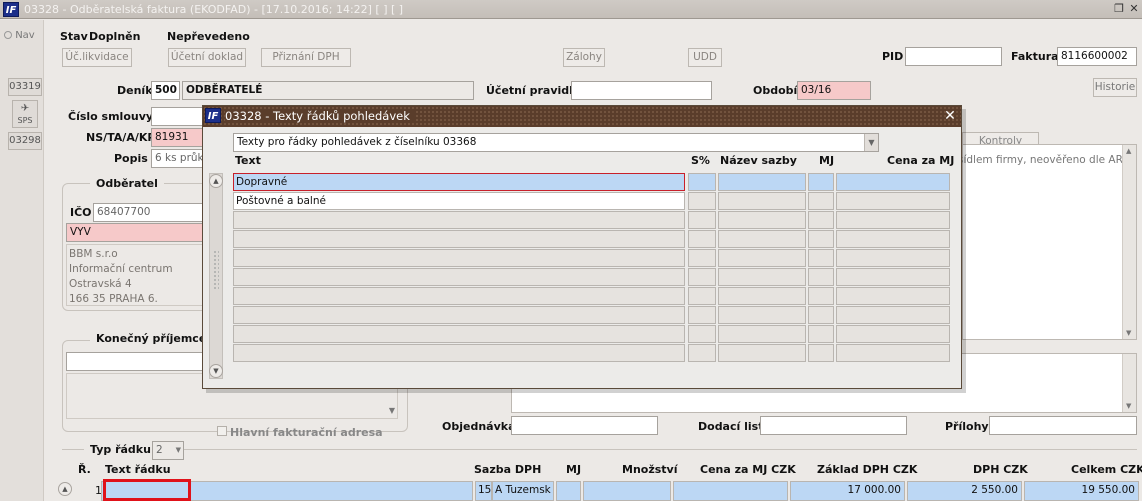  I want to click on ucetni-pravidlo-field, so click(641, 90).